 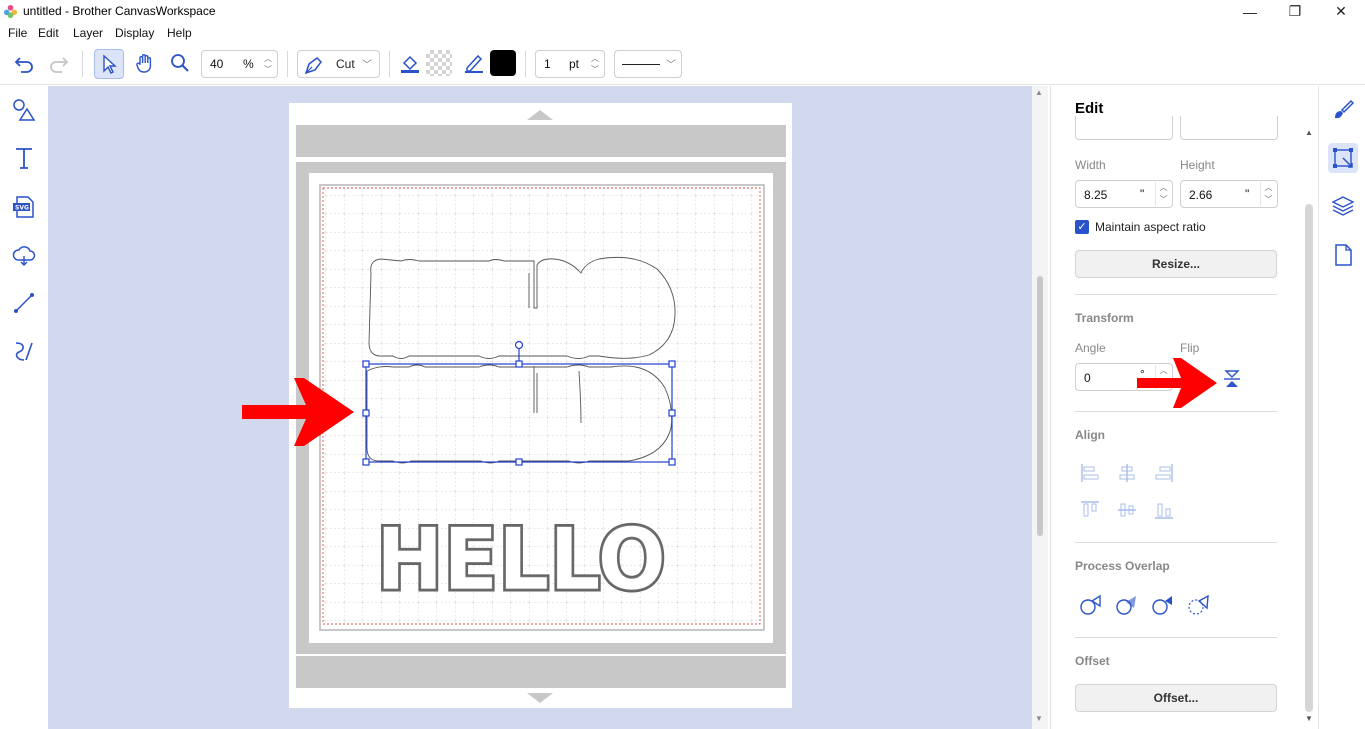 I want to click on line-color-swatch, so click(x=503, y=63).